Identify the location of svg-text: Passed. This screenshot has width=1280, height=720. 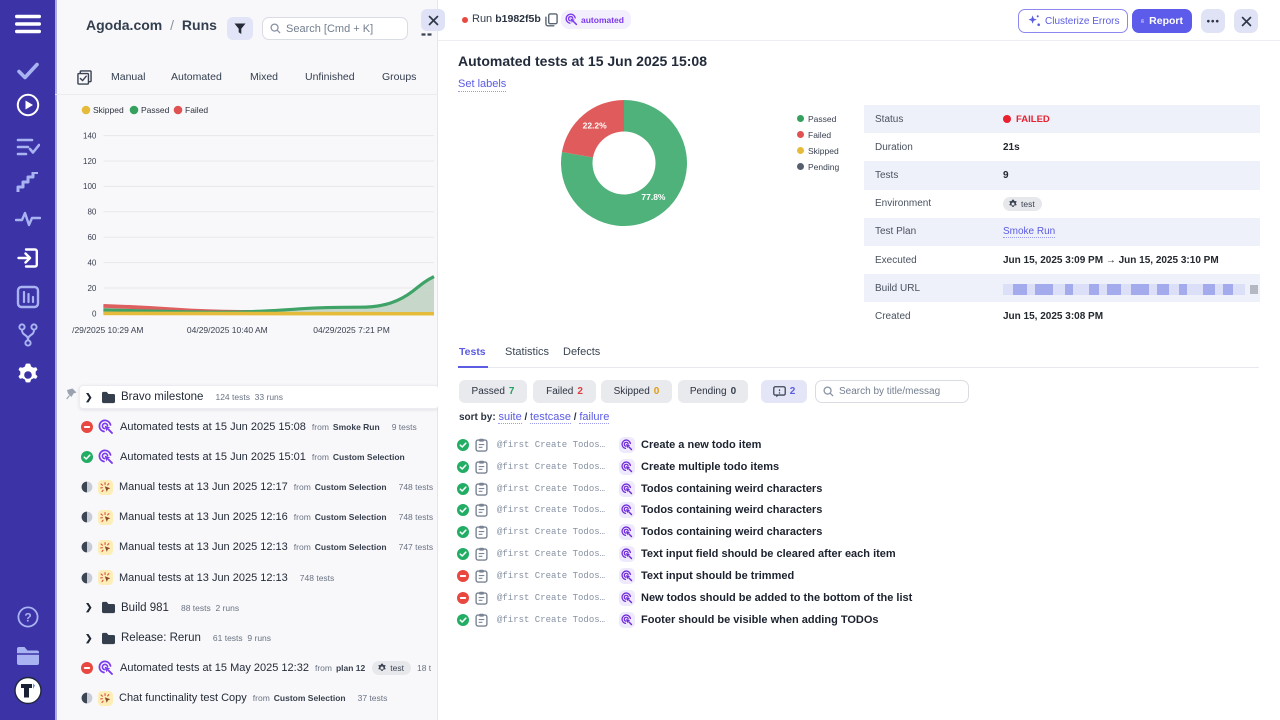
(155, 110).